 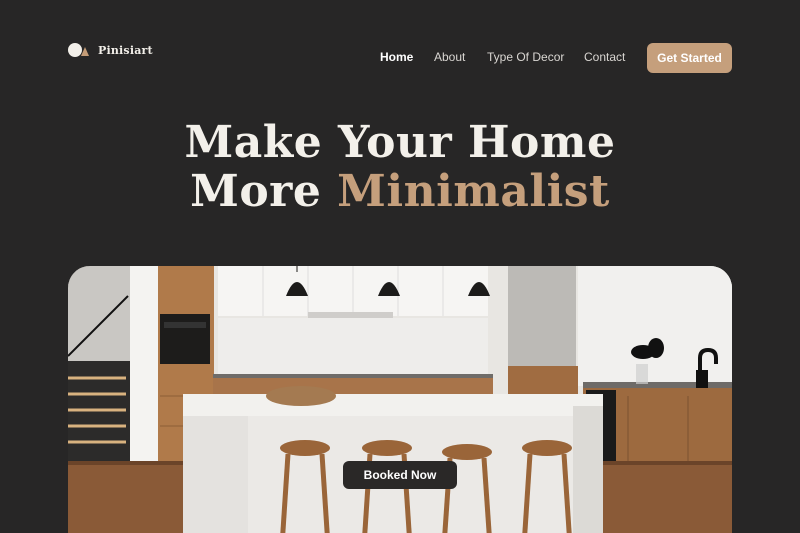 What do you see at coordinates (400, 475) in the screenshot?
I see `booked-now-button: Booked Now` at bounding box center [400, 475].